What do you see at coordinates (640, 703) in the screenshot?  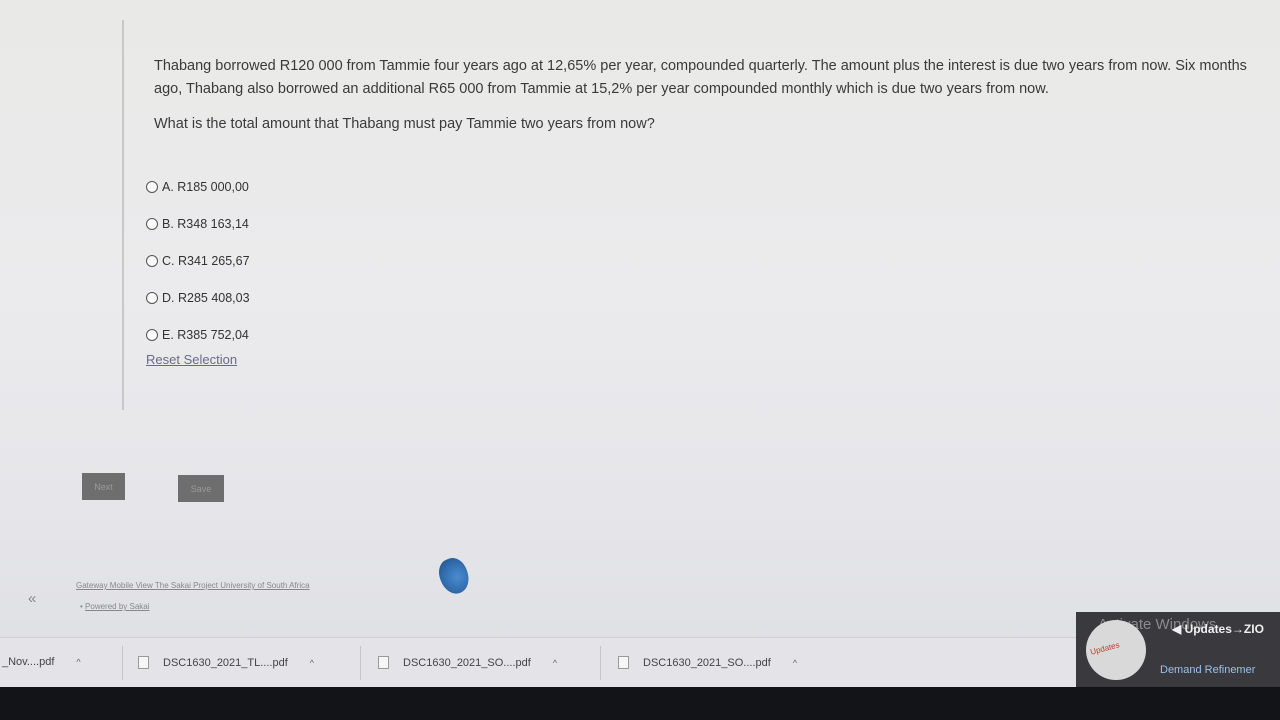 I see `taskbar` at bounding box center [640, 703].